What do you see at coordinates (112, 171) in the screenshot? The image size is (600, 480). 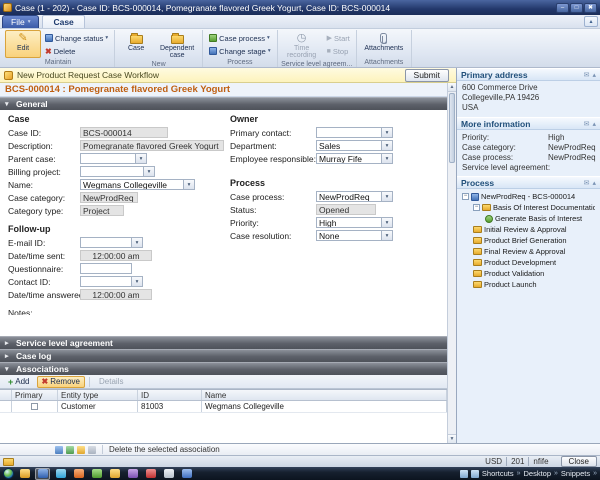 I see `billing-project-field` at bounding box center [112, 171].